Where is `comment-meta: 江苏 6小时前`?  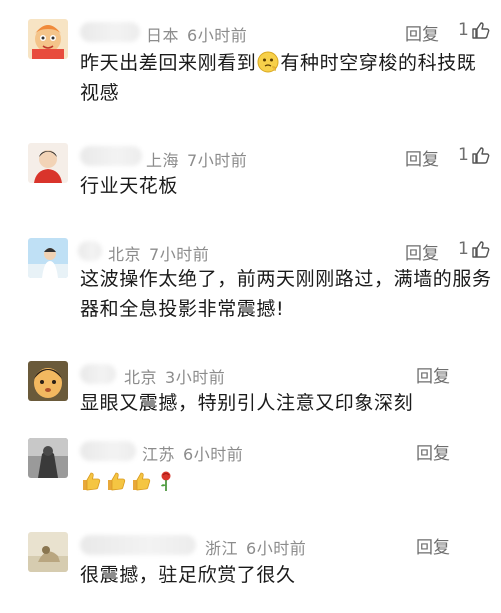 comment-meta: 江苏 6小时前 is located at coordinates (192, 453).